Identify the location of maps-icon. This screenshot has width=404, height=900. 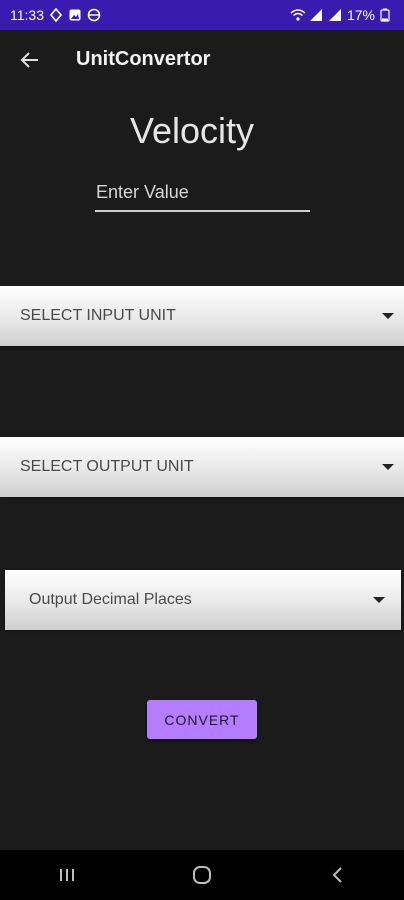
(56, 15).